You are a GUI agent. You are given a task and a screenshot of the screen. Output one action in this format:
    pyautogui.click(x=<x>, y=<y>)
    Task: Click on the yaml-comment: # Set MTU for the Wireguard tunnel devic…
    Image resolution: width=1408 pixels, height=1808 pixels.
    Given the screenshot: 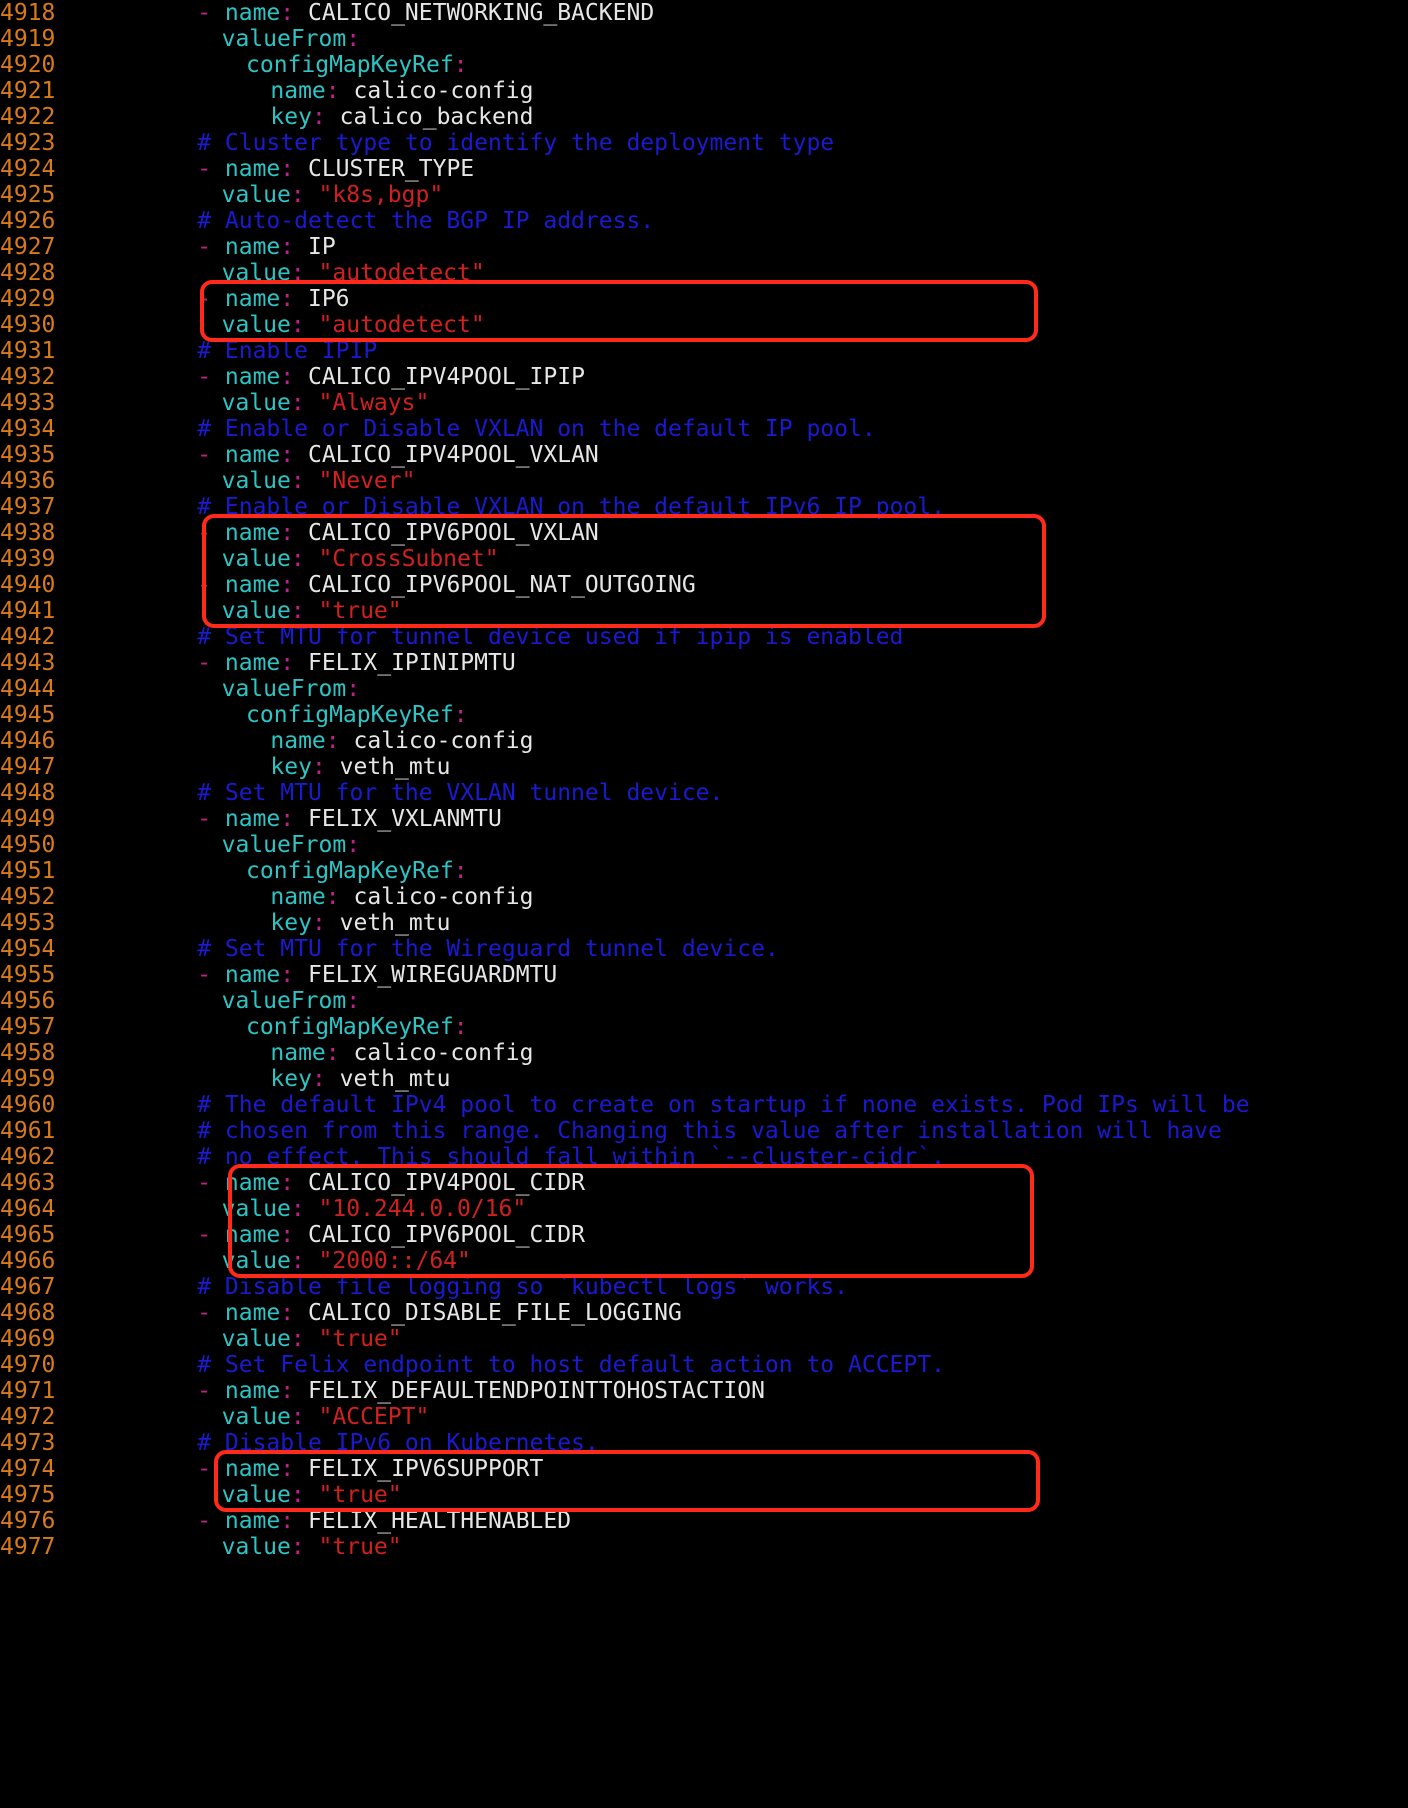 What is the action you would take?
    pyautogui.click(x=488, y=949)
    